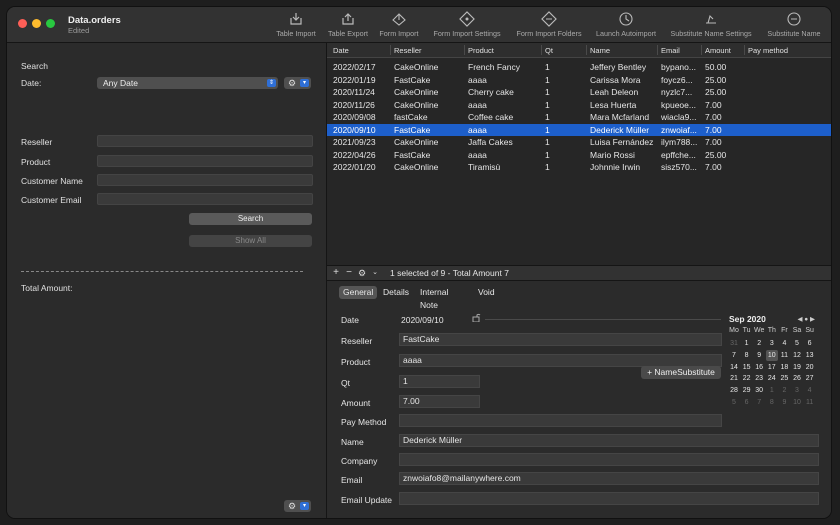 This screenshot has height=525, width=840. What do you see at coordinates (50, 23) in the screenshot?
I see `zoom-window-button` at bounding box center [50, 23].